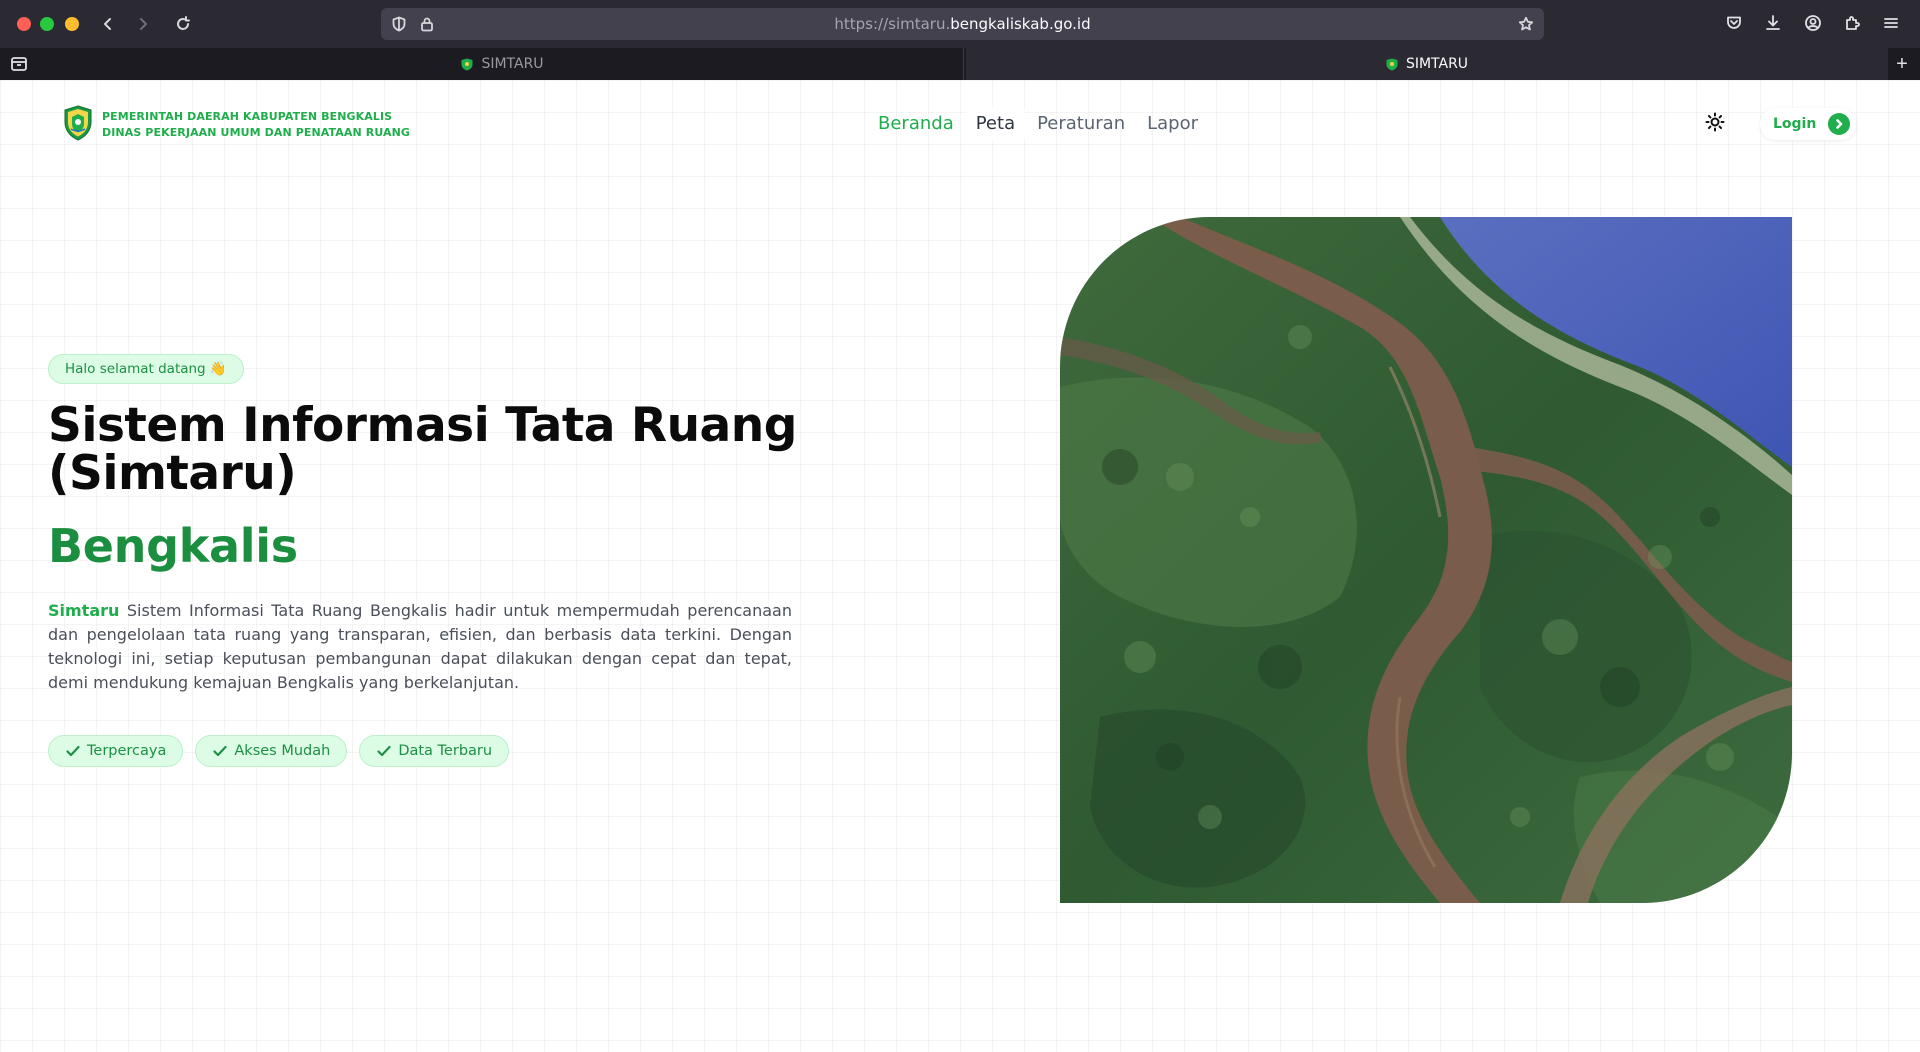 Image resolution: width=1920 pixels, height=1052 pixels. Describe the element at coordinates (72, 24) in the screenshot. I see `window-zoom-button` at that location.